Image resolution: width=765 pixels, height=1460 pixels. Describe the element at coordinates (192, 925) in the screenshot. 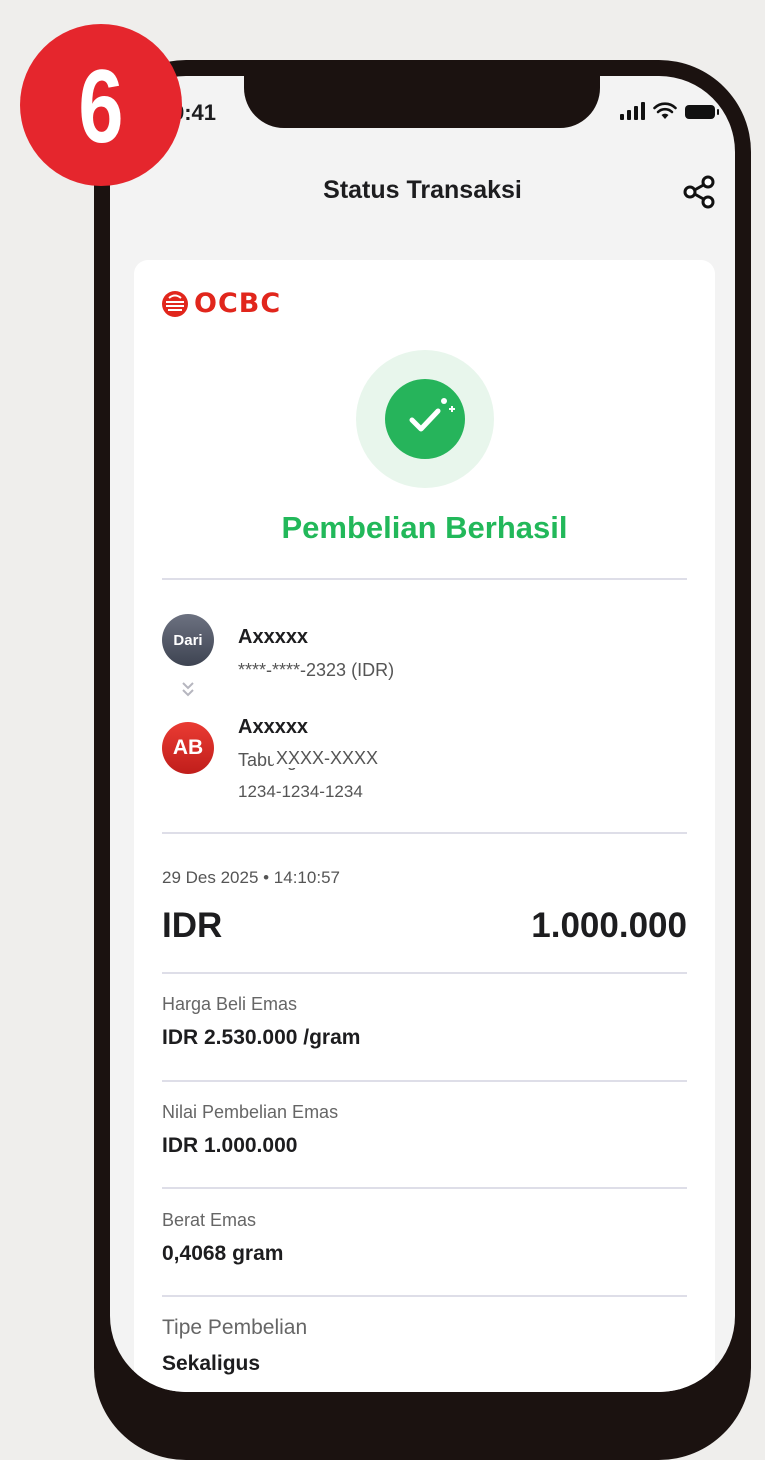

I see `amount-currency: IDR` at that location.